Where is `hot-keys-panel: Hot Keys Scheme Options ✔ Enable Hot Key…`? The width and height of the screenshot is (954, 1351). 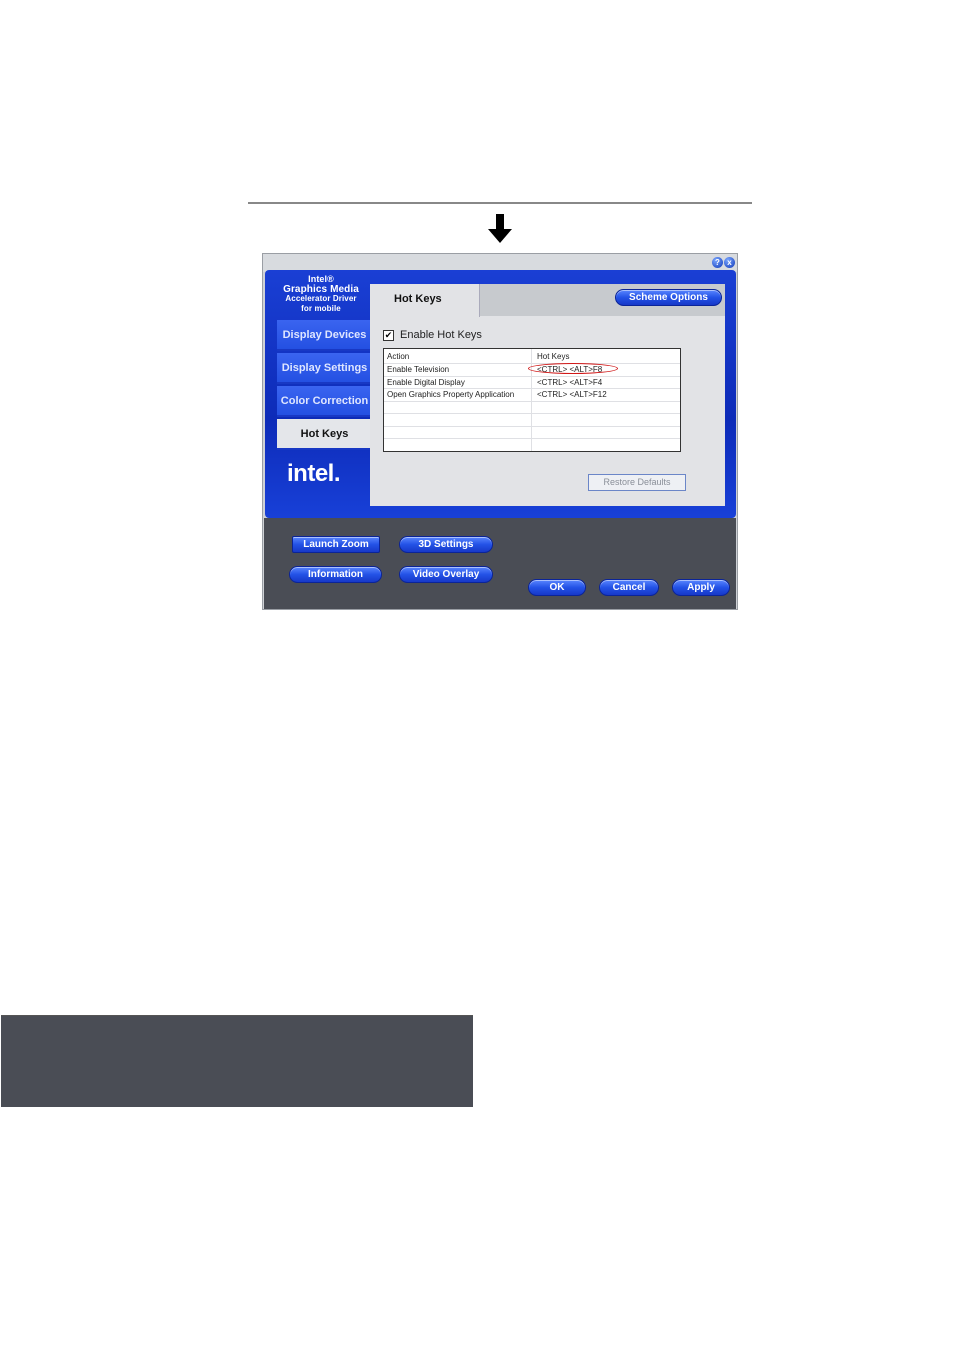
hot-keys-panel: Hot Keys Scheme Options ✔ Enable Hot Key… is located at coordinates (547, 395).